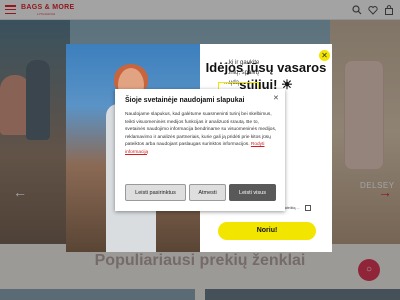 The height and width of the screenshot is (300, 400). Describe the element at coordinates (276, 98) in the screenshot. I see `close-icon: ✕` at that location.